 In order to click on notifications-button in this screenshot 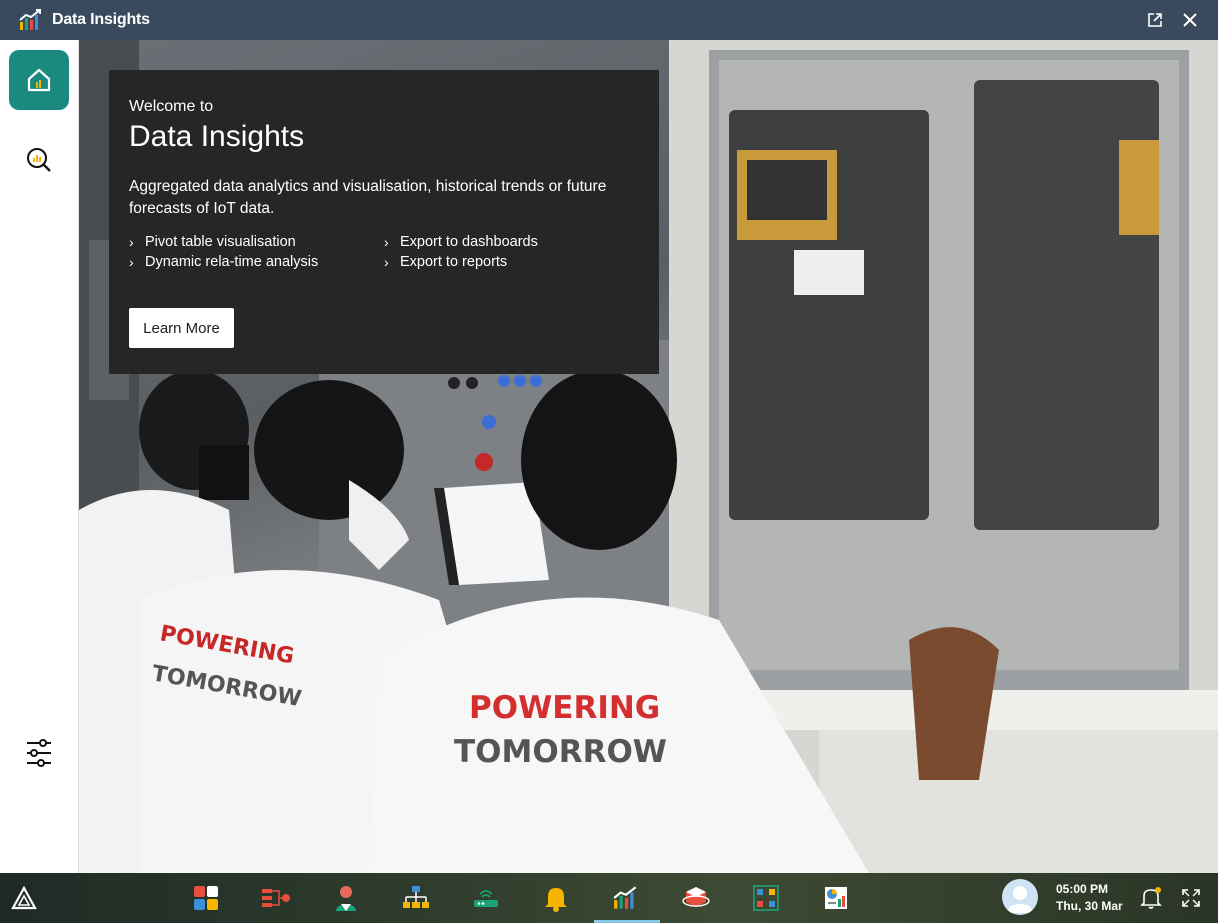, I will do `click(1151, 898)`.